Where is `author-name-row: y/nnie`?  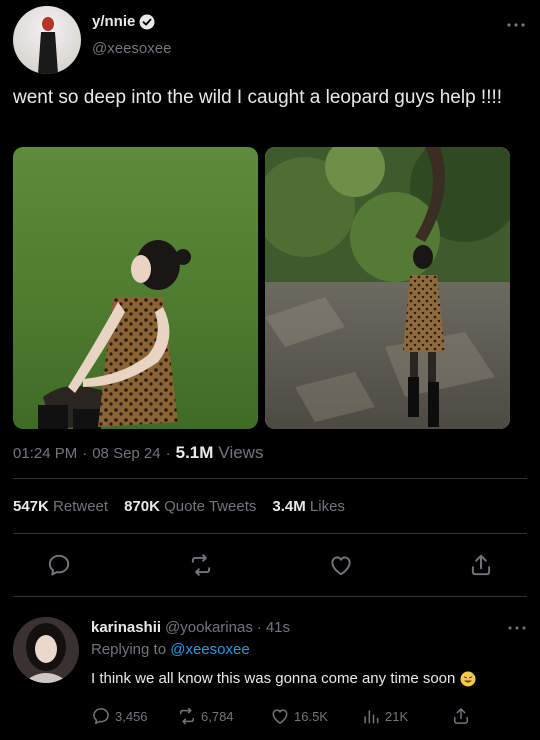 author-name-row: y/nnie is located at coordinates (123, 21).